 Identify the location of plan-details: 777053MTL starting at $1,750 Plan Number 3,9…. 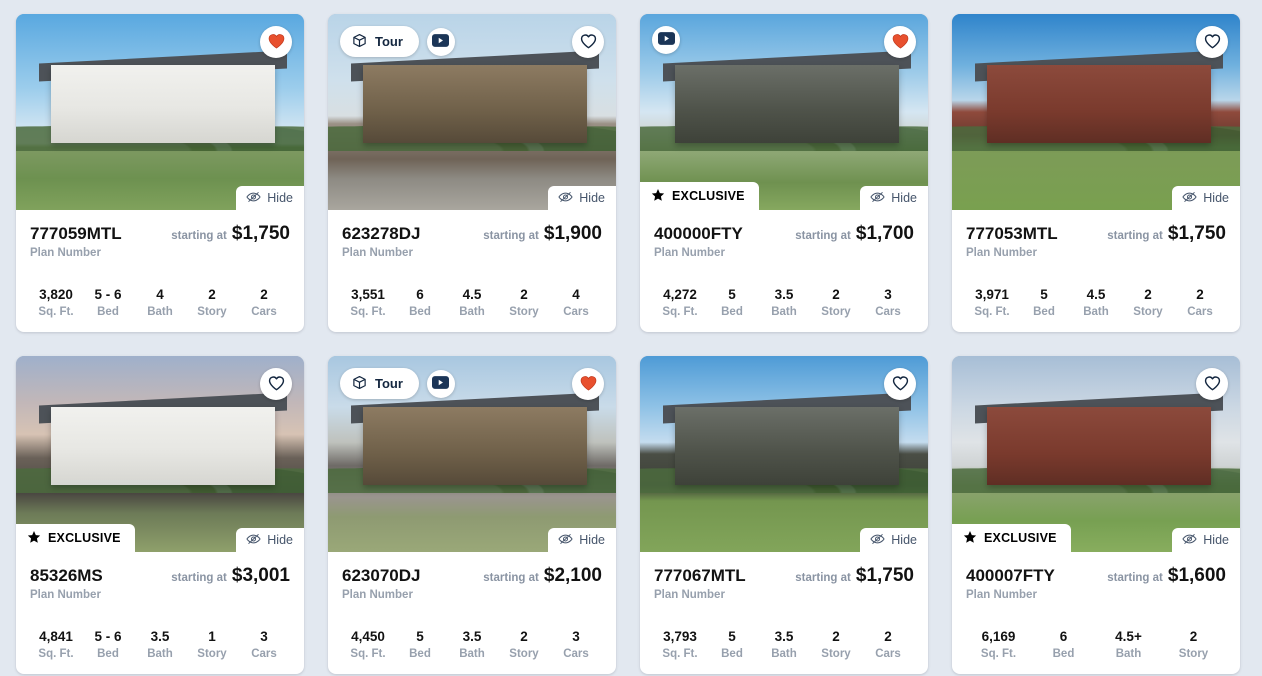
(1096, 271).